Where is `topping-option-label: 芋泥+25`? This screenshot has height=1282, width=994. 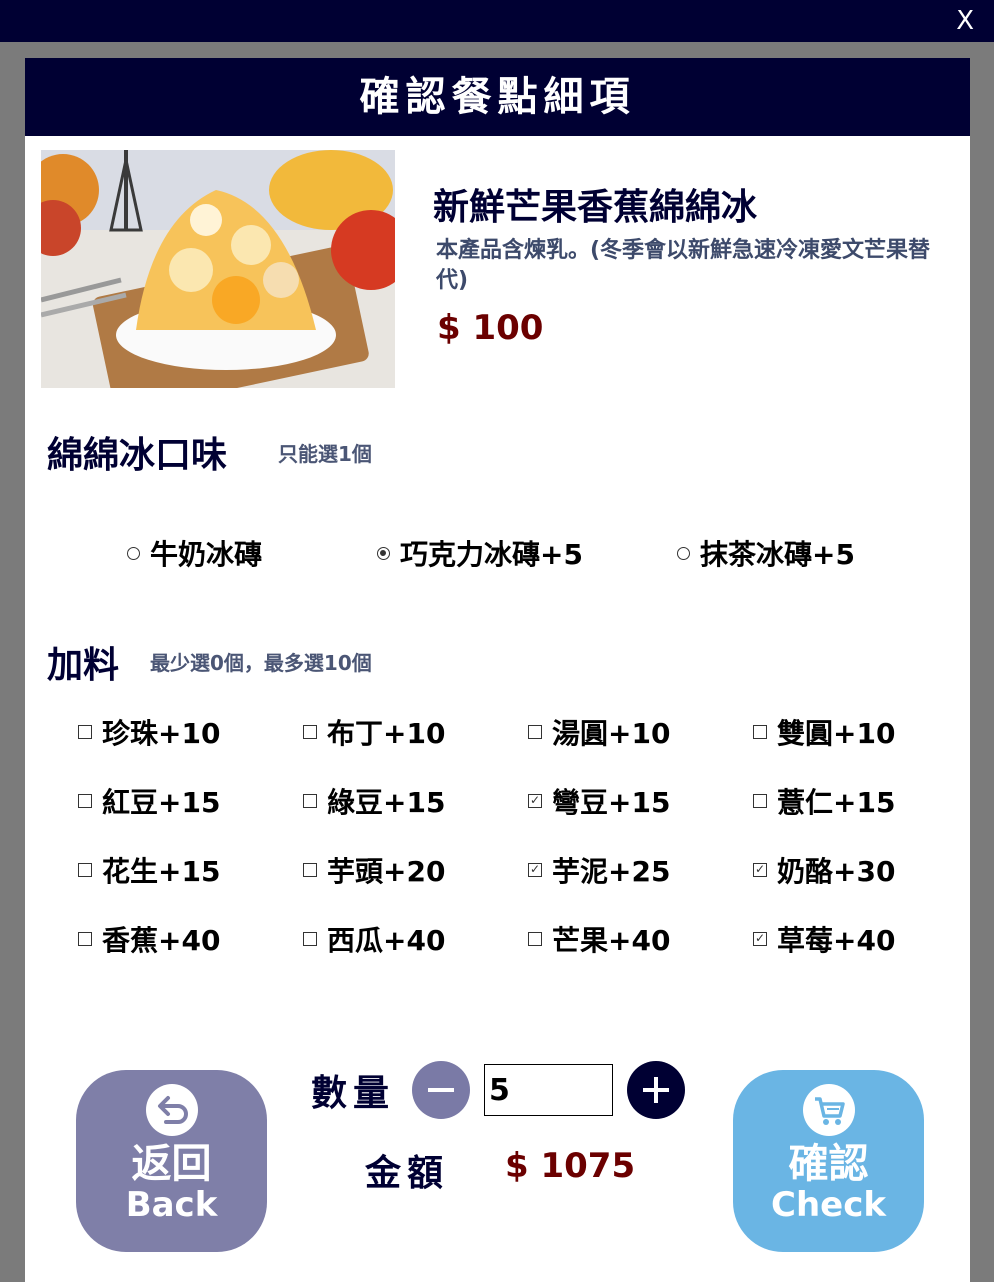 topping-option-label: 芋泥+25 is located at coordinates (611, 871).